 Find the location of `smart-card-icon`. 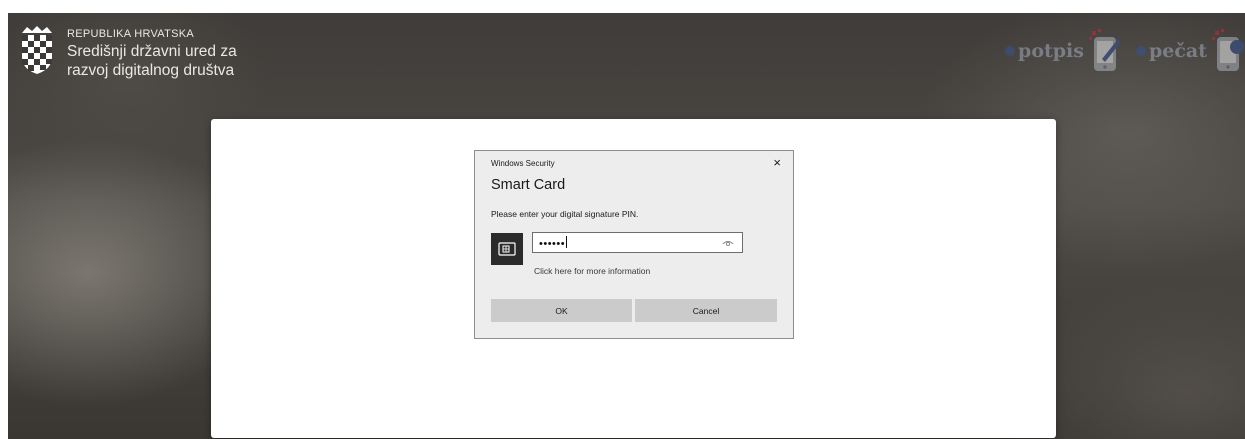

smart-card-icon is located at coordinates (507, 249).